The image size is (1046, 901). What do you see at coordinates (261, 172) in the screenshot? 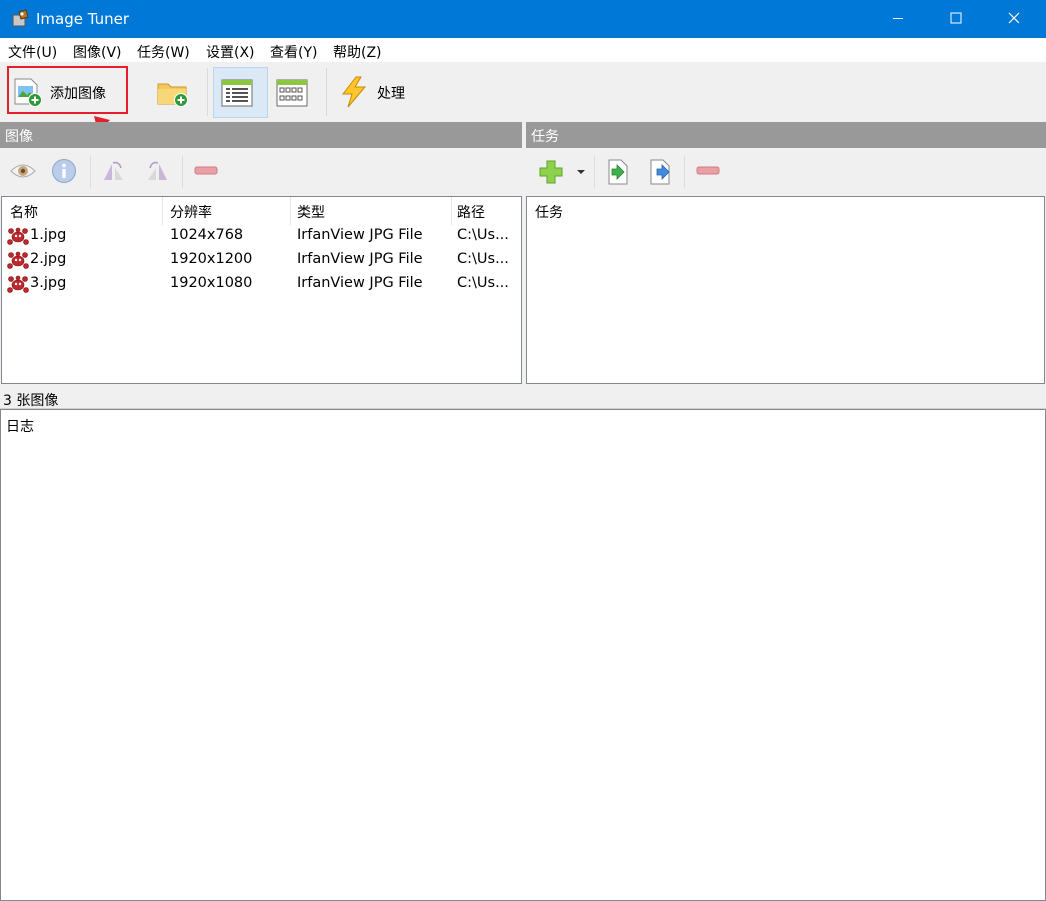
I see `images-toolbar` at bounding box center [261, 172].